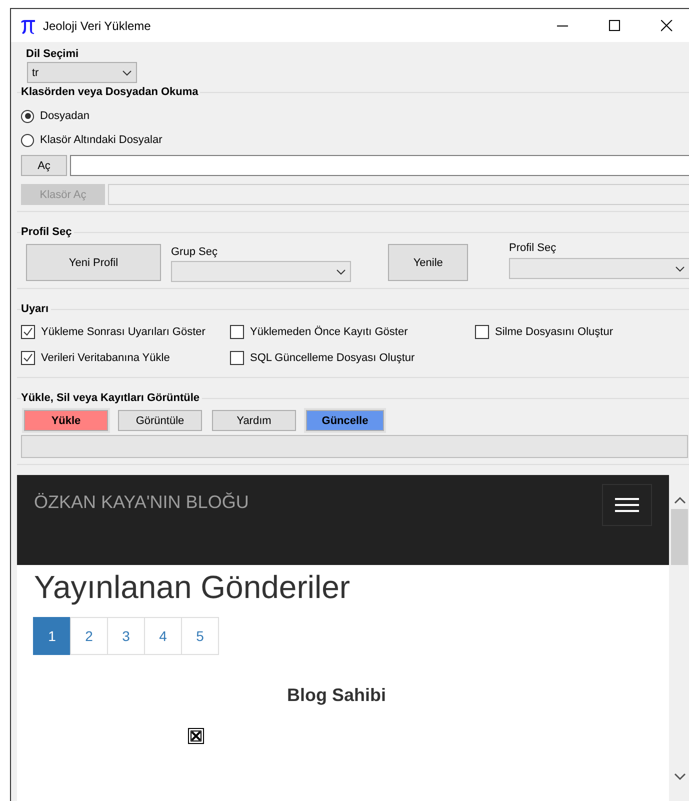 Image resolution: width=689 pixels, height=801 pixels. I want to click on action-button: Yardım, so click(254, 420).